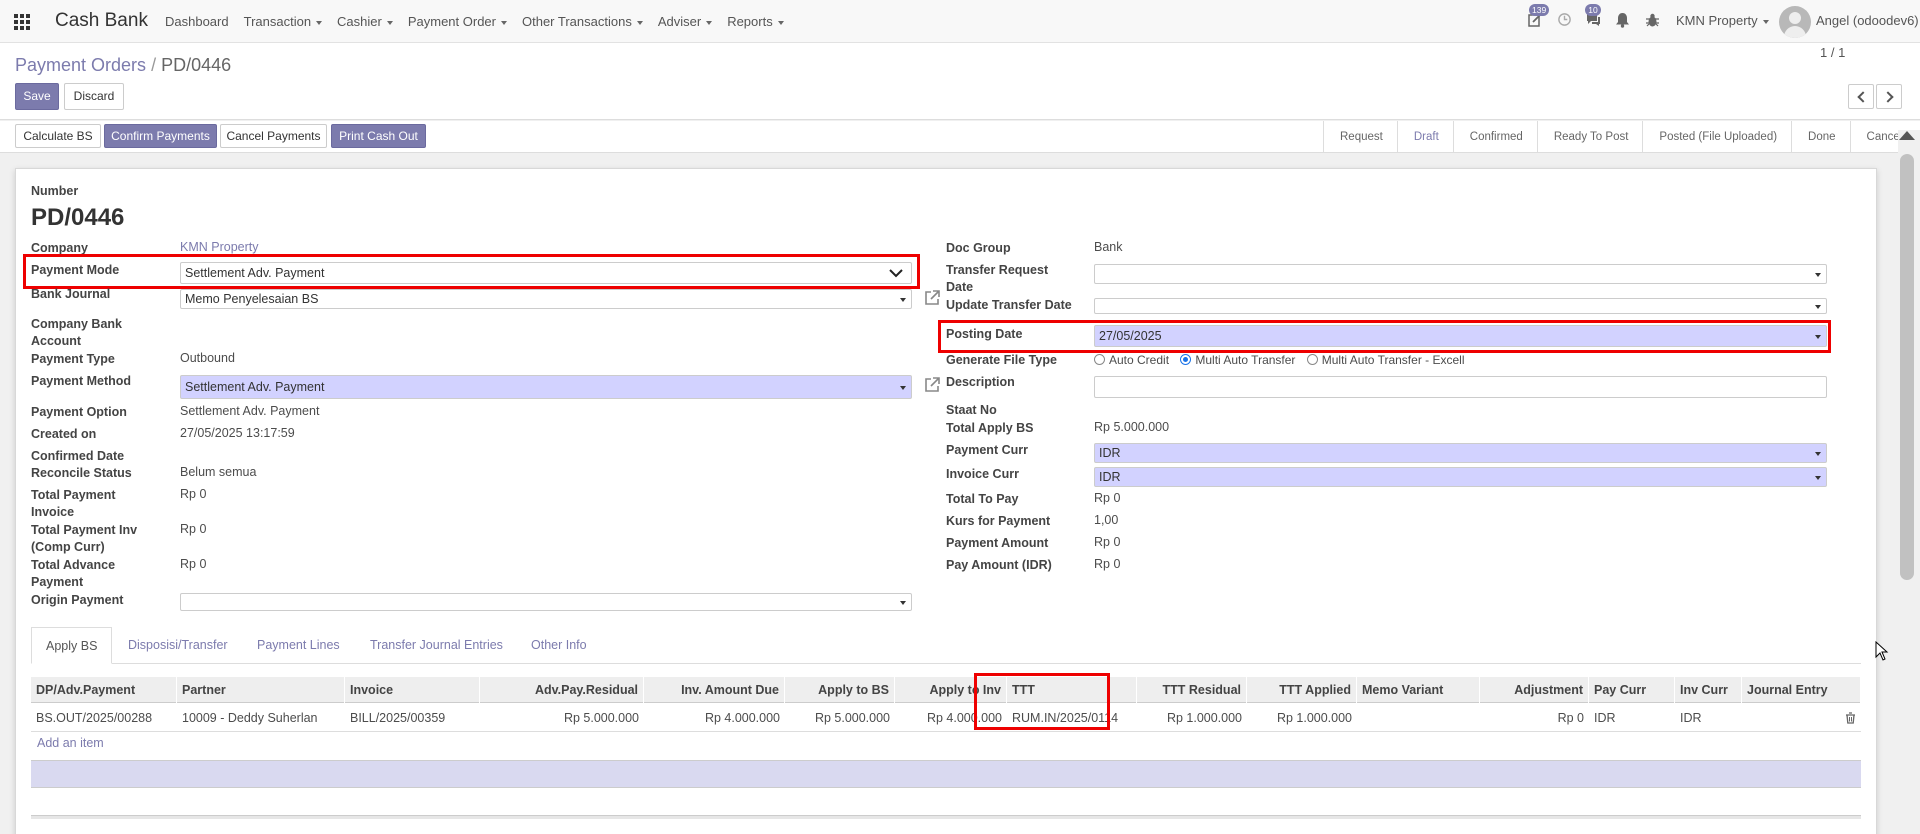 Image resolution: width=1920 pixels, height=834 pixels. Describe the element at coordinates (1384, 336) in the screenshot. I see `highlight-posting-date` at that location.